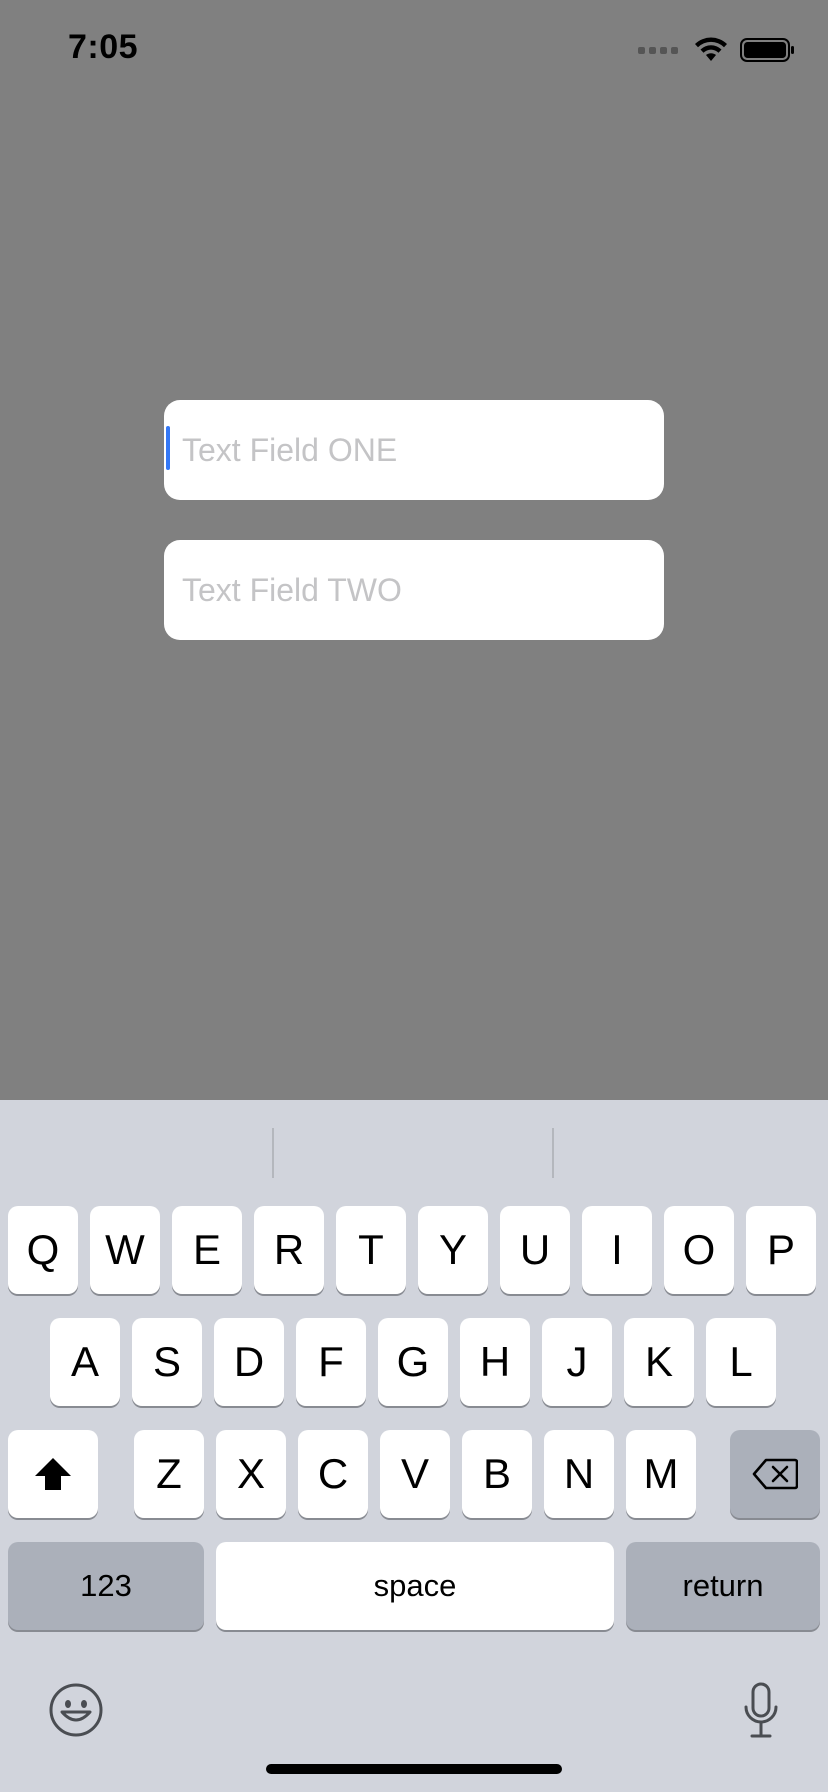 Image resolution: width=828 pixels, height=1792 pixels. I want to click on key-d: D, so click(249, 1362).